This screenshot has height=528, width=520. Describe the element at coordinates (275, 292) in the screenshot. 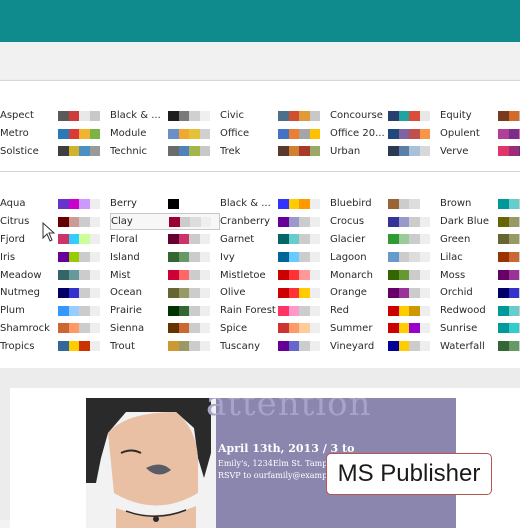

I see `color-scheme-item: Olive` at that location.